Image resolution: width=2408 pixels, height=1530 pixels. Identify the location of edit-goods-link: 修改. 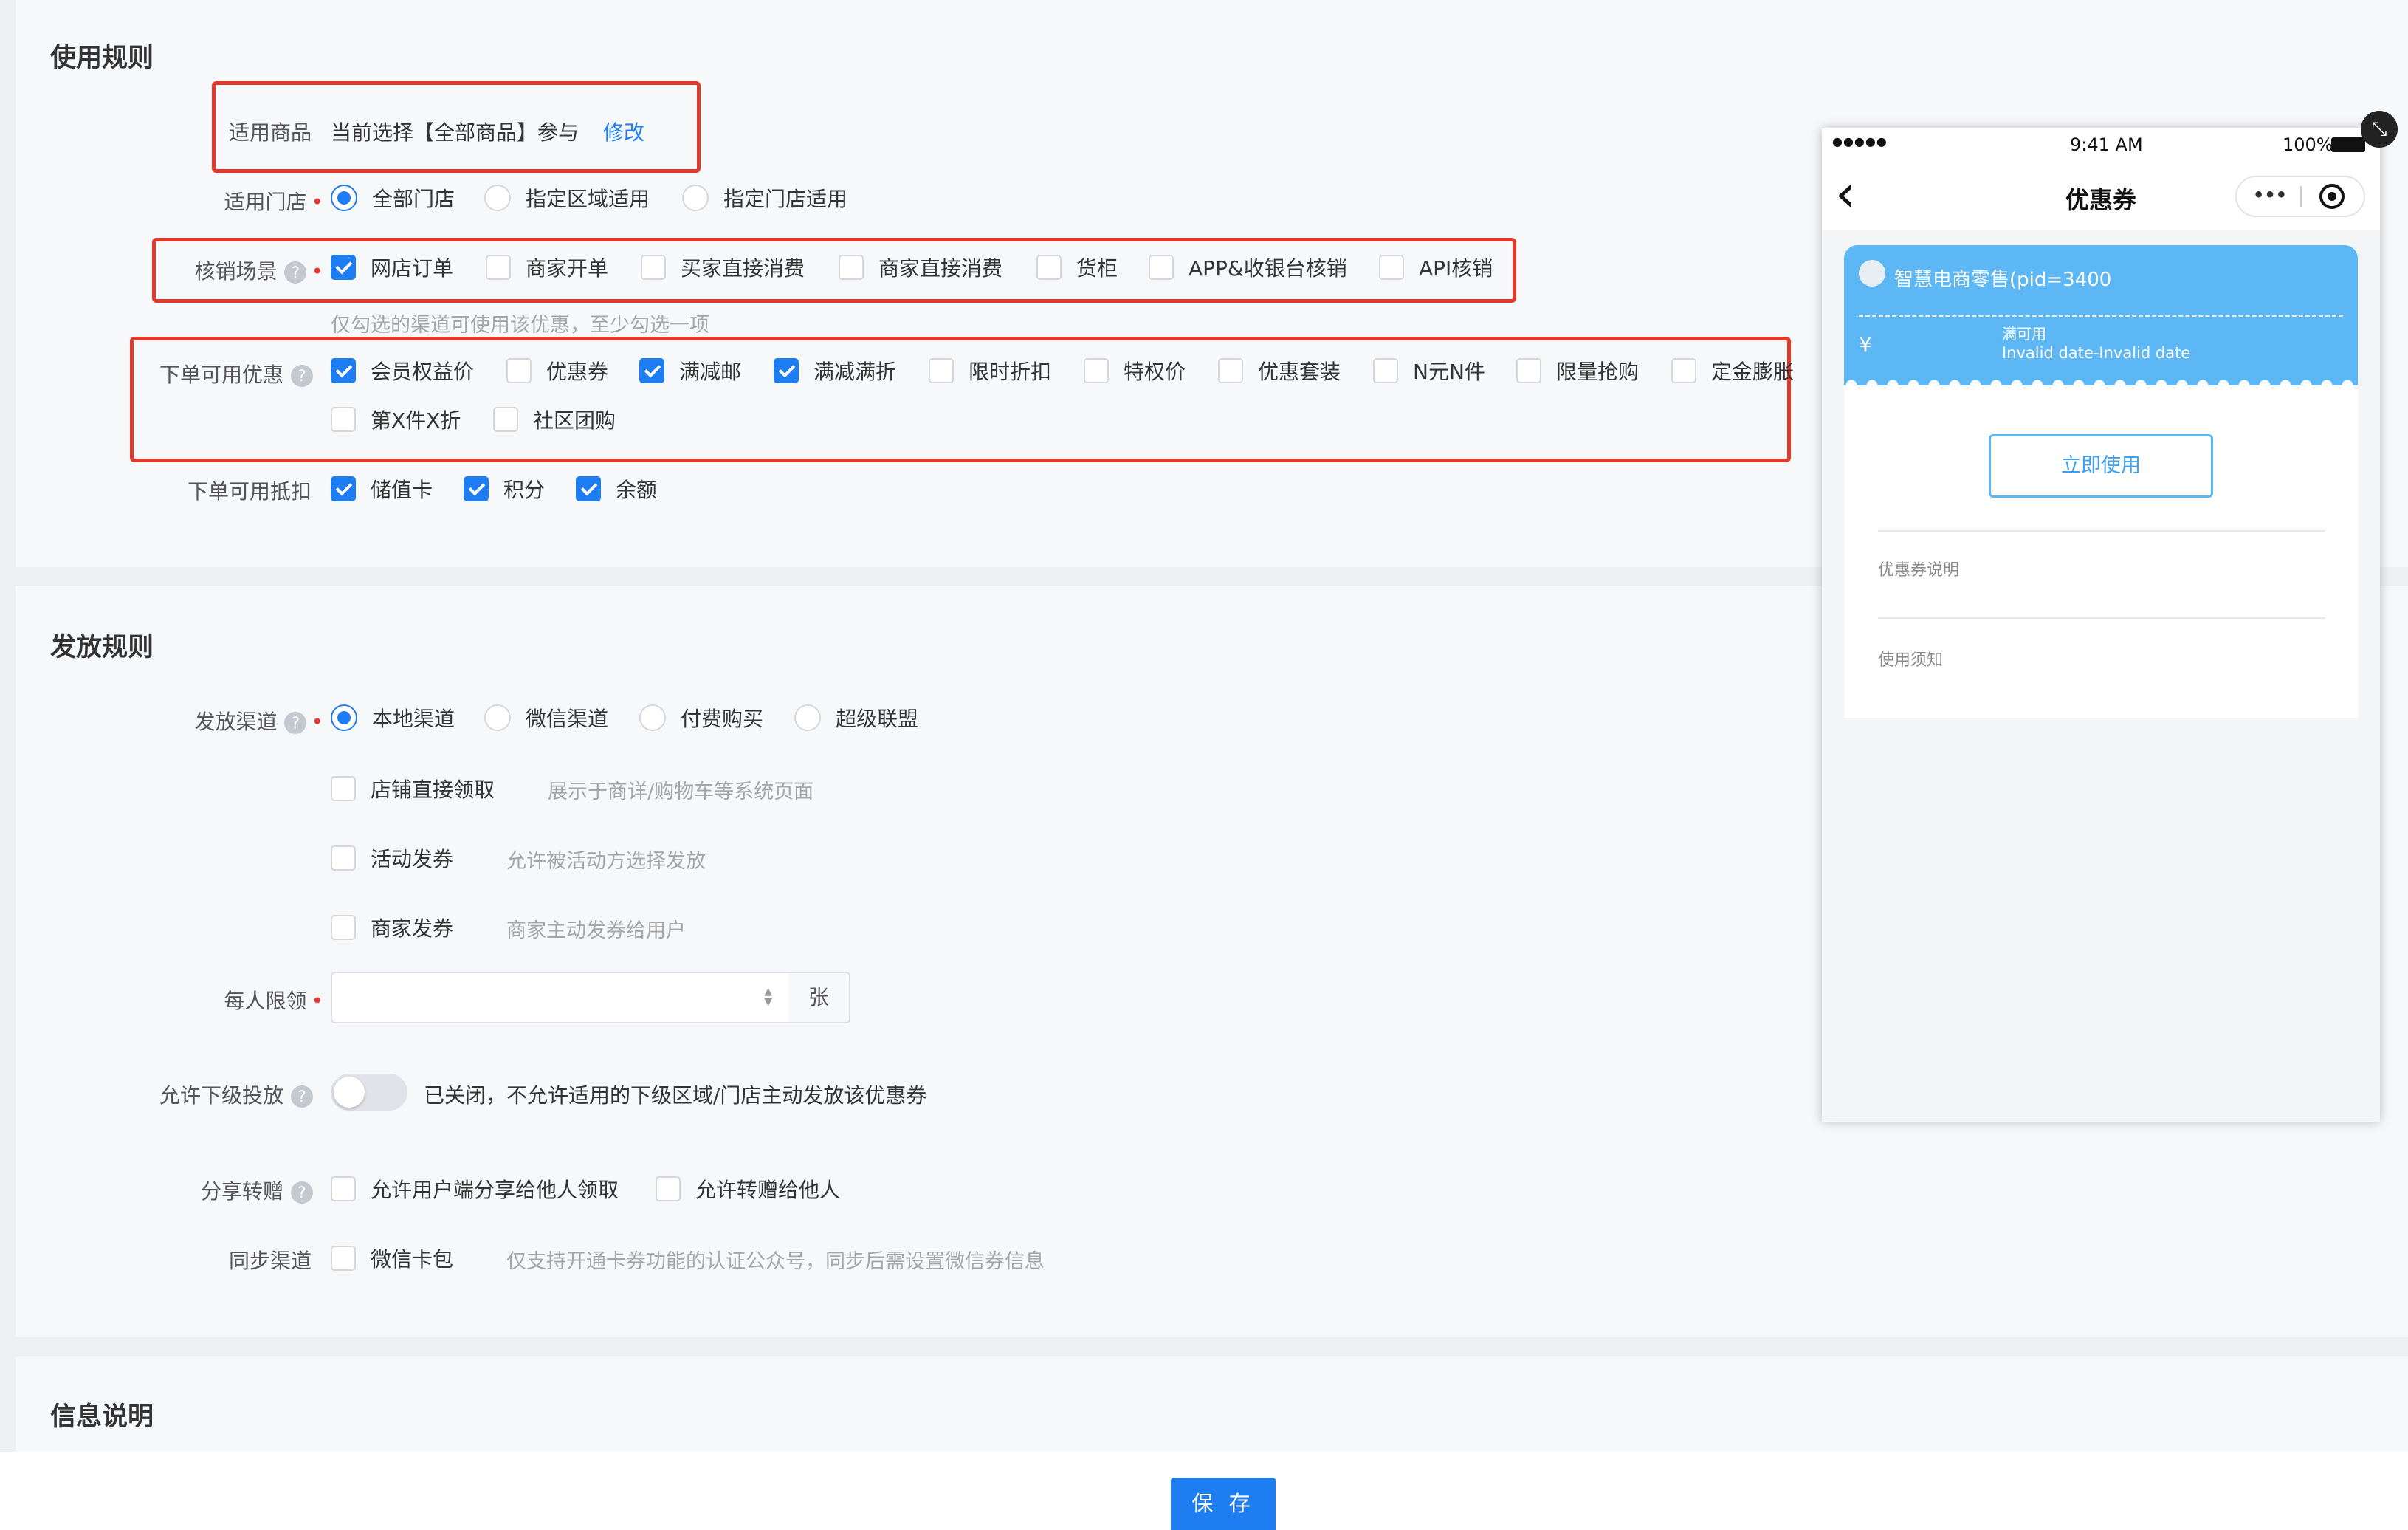
(623, 131).